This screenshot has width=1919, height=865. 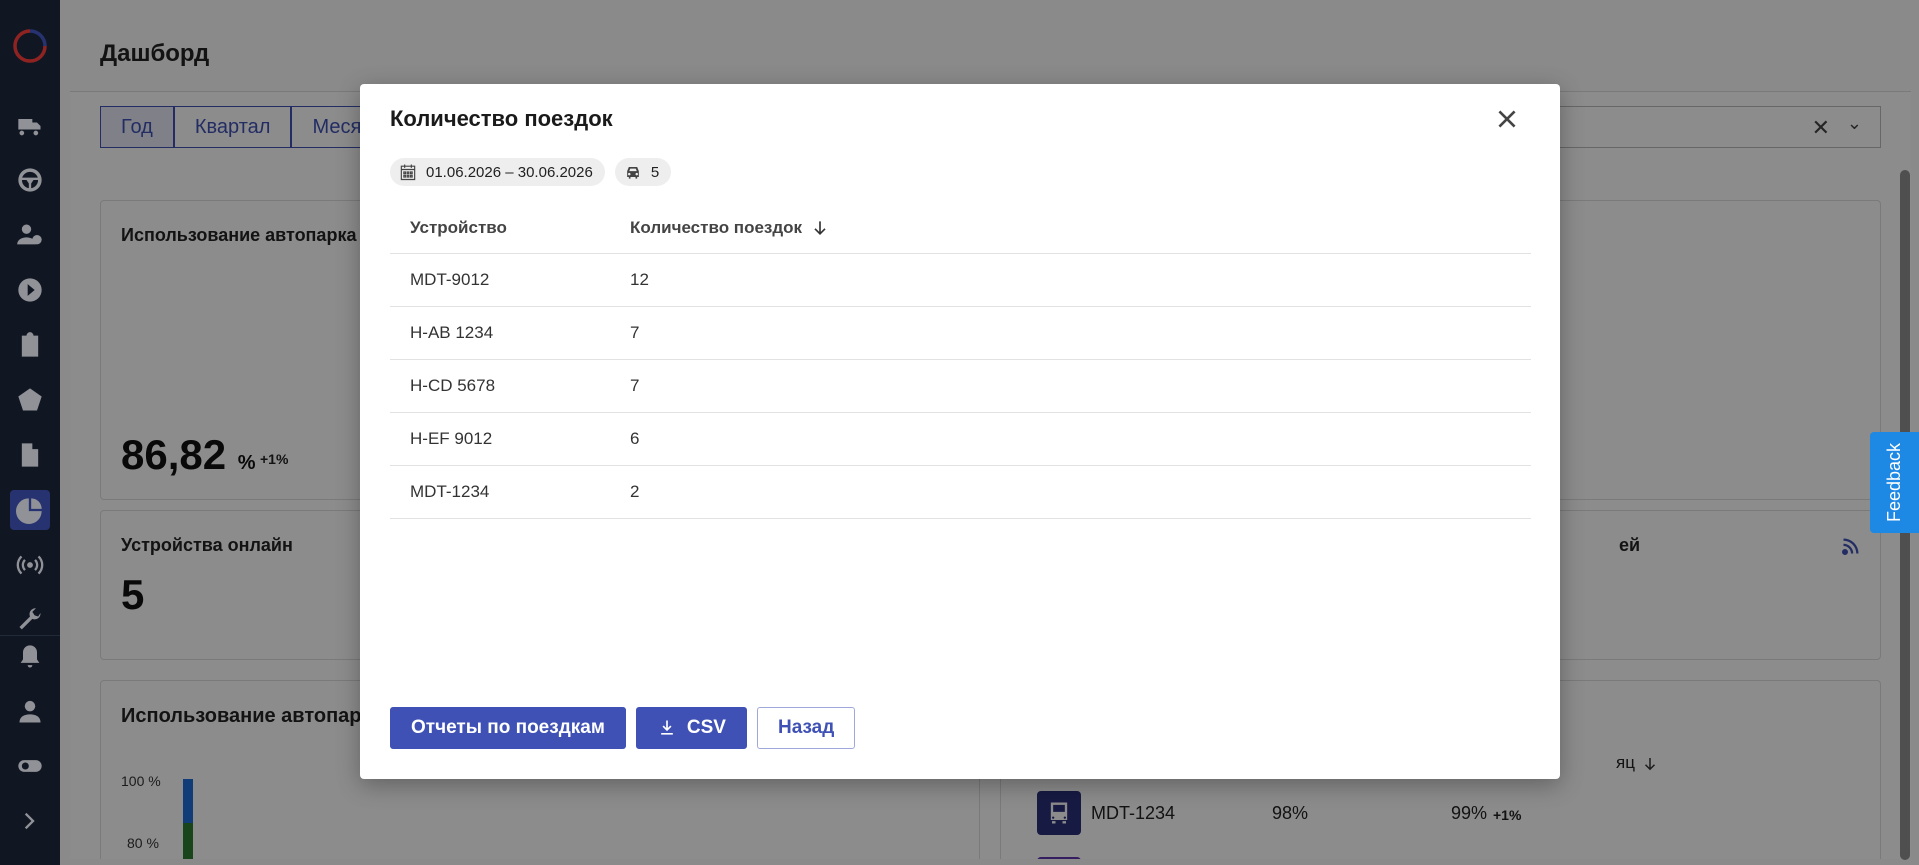 I want to click on steering-wheel-icon, so click(x=30, y=180).